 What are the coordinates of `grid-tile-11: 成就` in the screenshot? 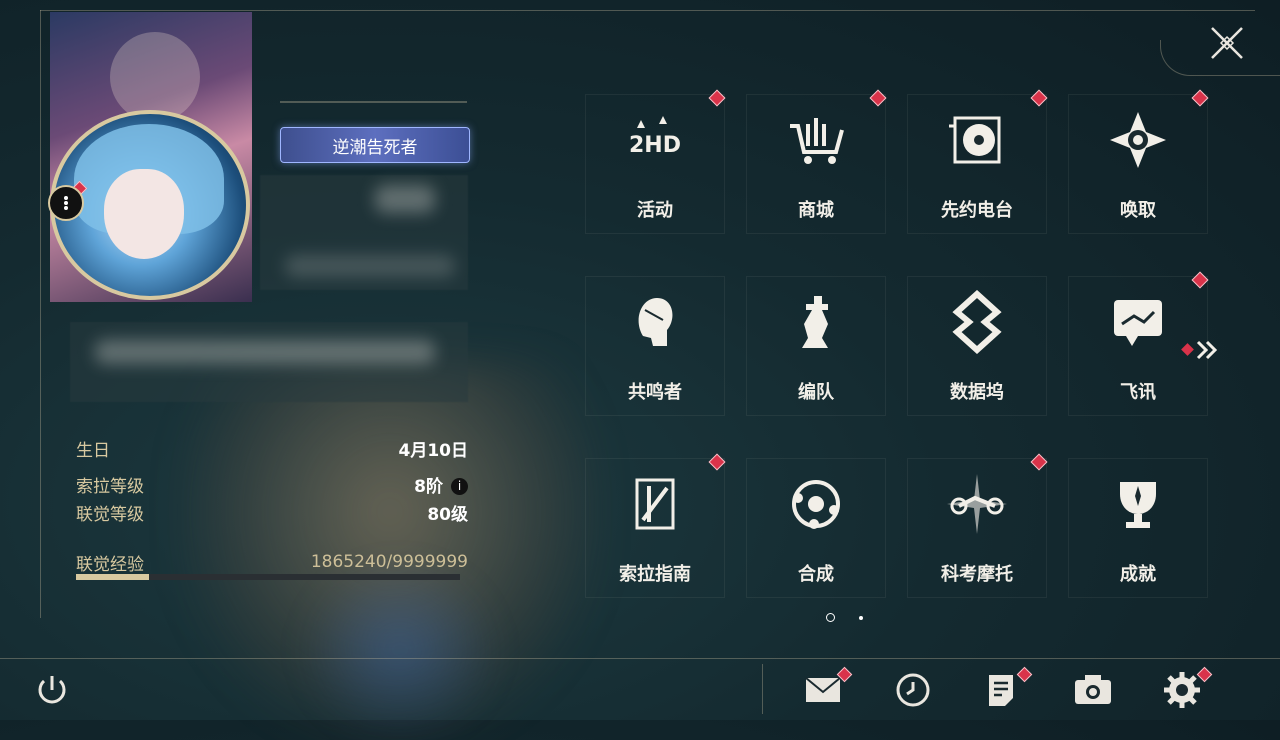 It's located at (1138, 528).